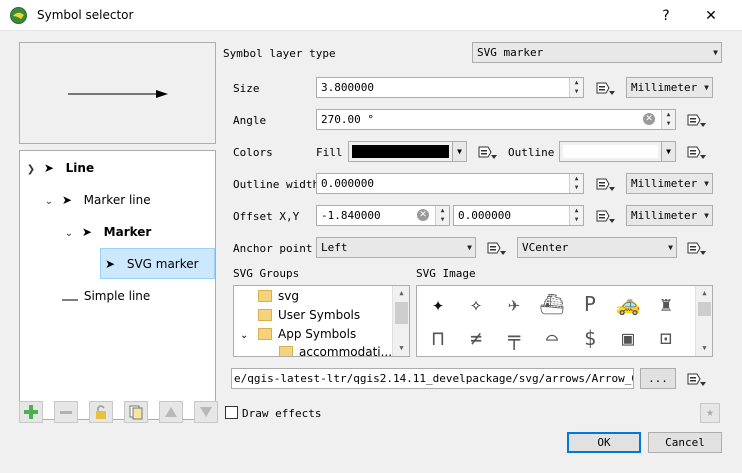 Image resolution: width=742 pixels, height=473 pixels. Describe the element at coordinates (576, 87) in the screenshot. I see `size-spinner: ▲ ▼` at that location.